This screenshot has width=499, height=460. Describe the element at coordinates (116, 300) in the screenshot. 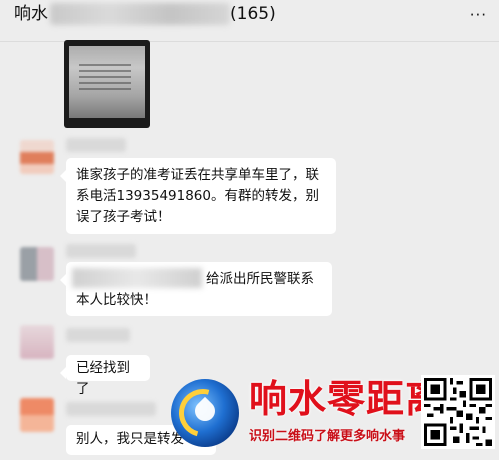

I see `message-line: 本人比较快！` at that location.